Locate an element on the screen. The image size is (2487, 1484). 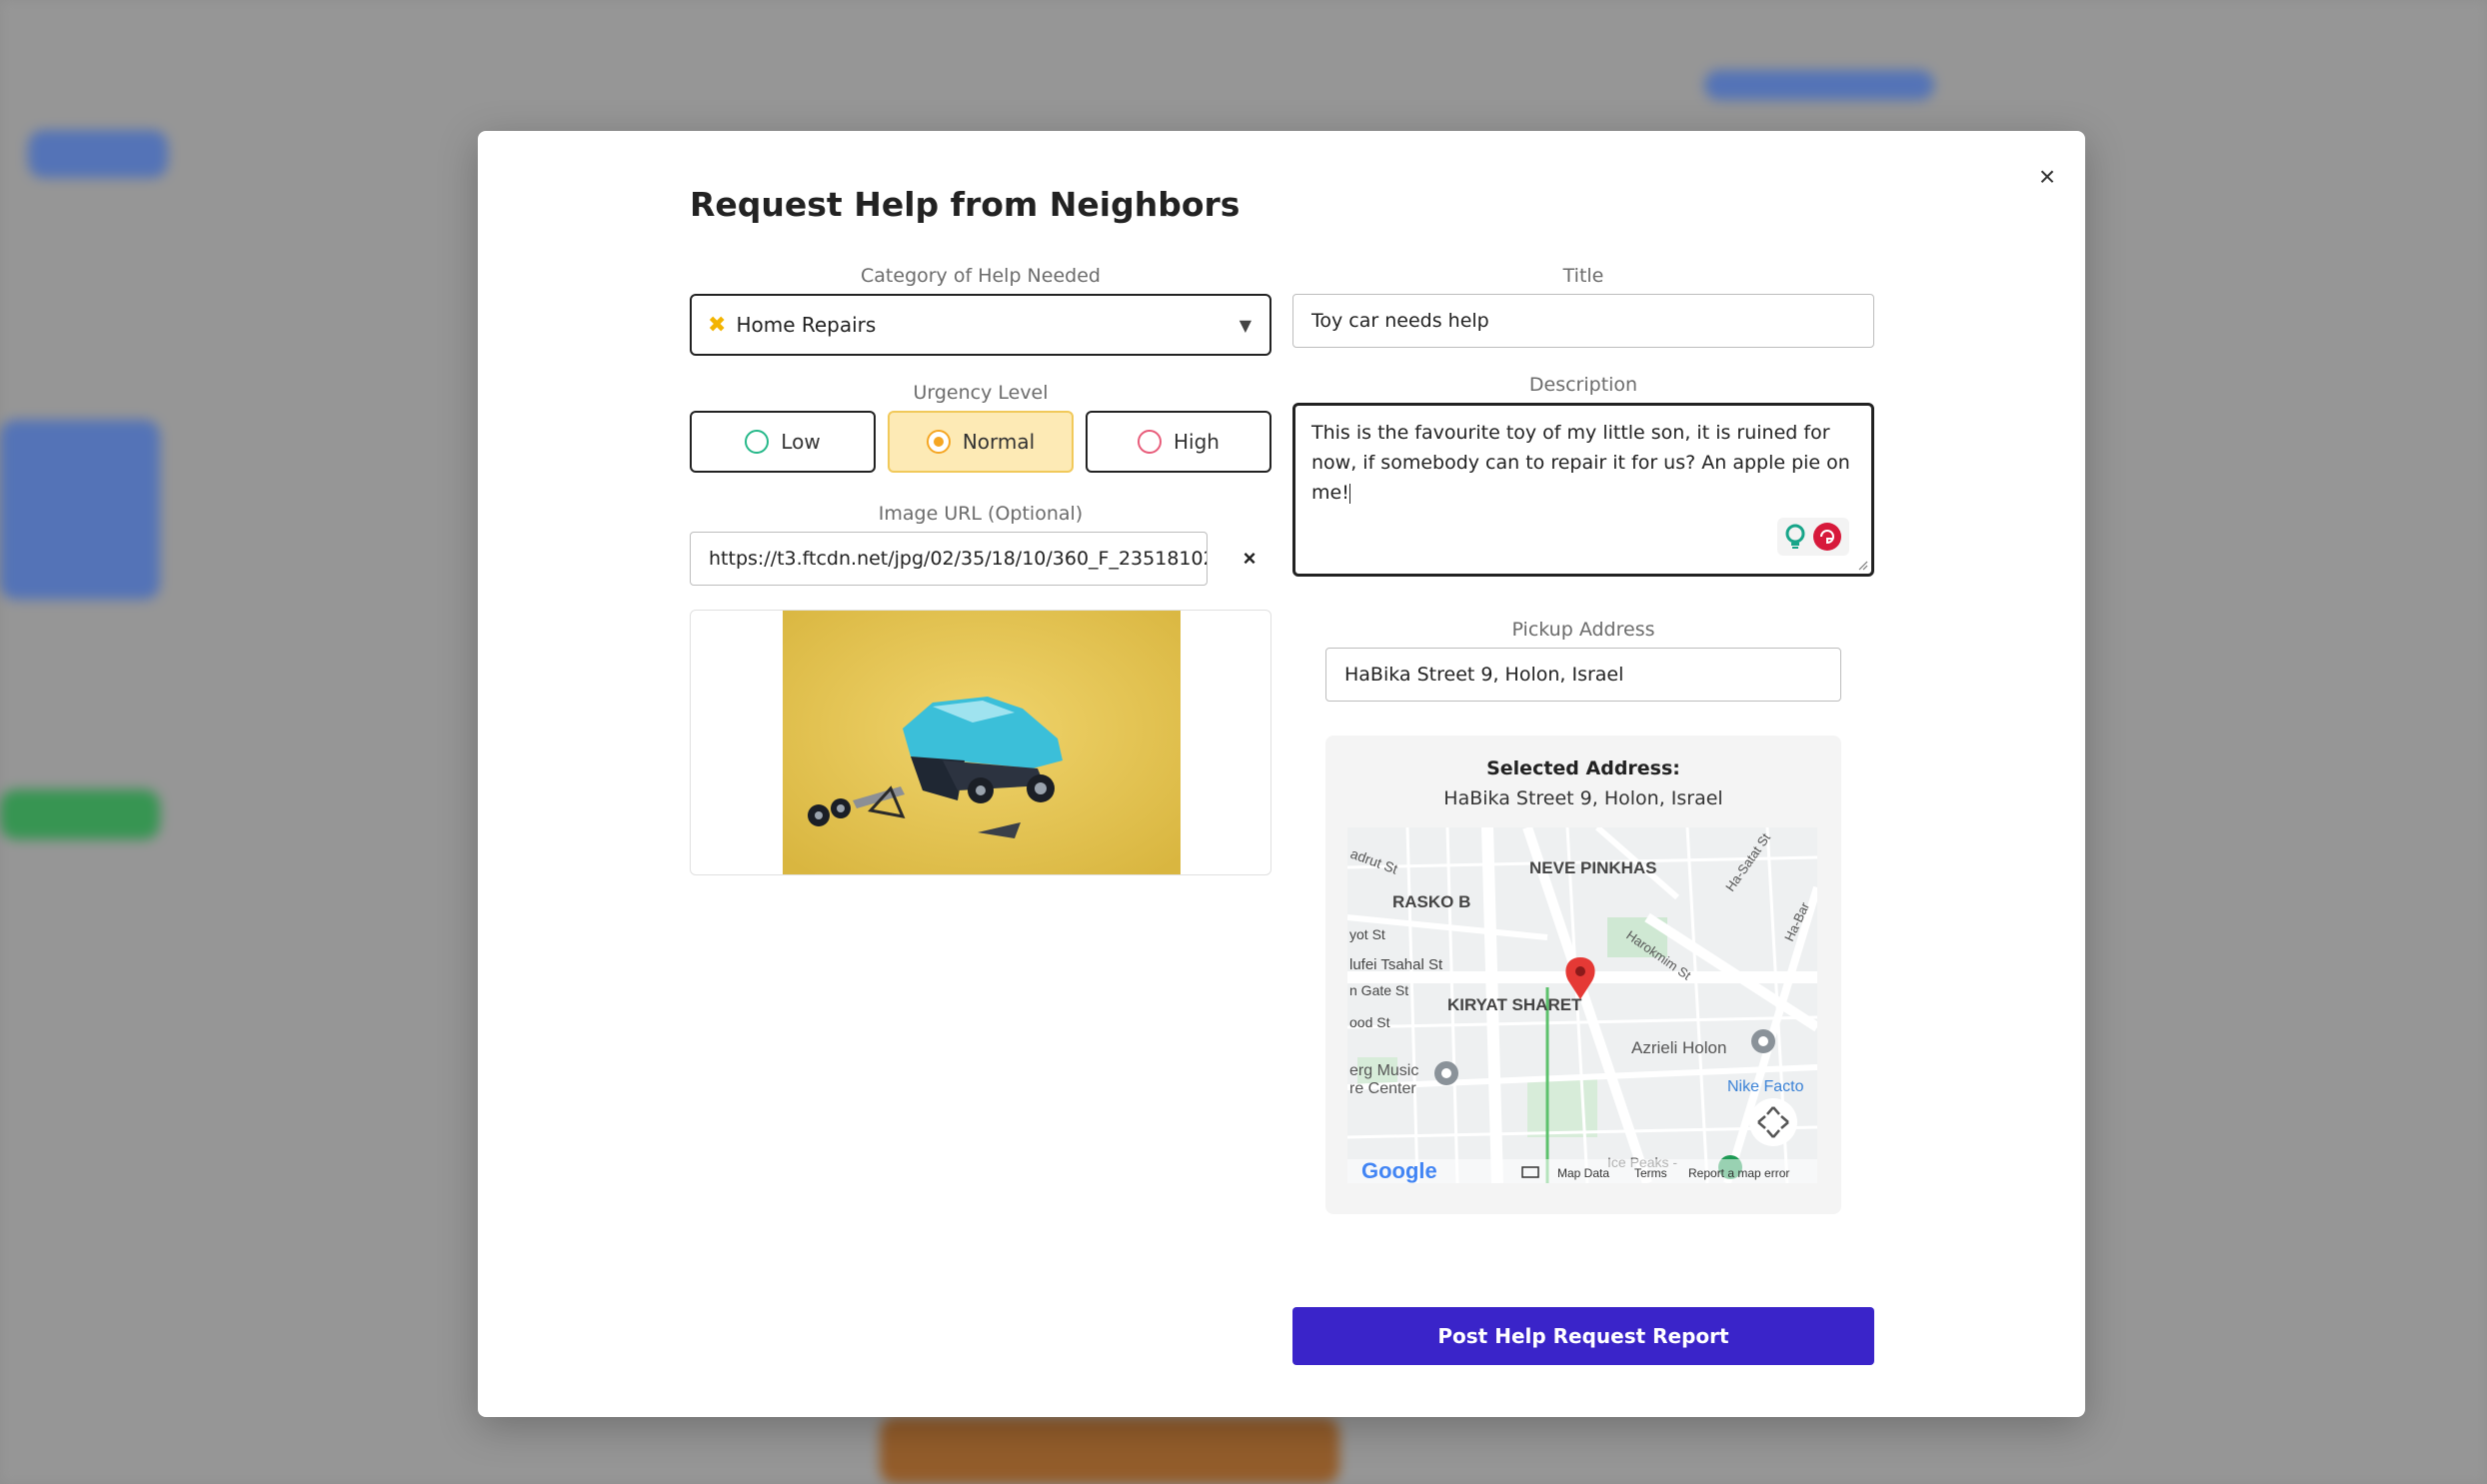
description-label: Description is located at coordinates (1583, 385).